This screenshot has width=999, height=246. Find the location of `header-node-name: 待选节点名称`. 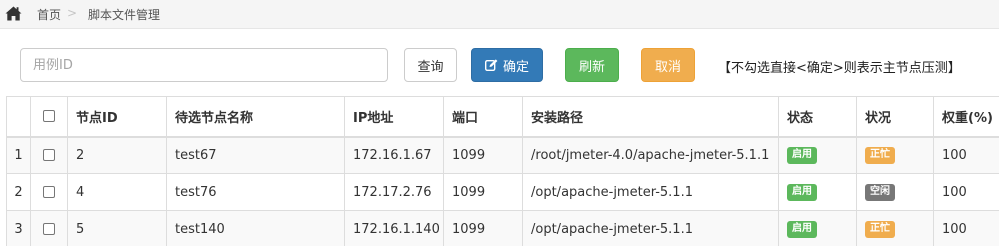

header-node-name: 待选节点名称 is located at coordinates (255, 117).